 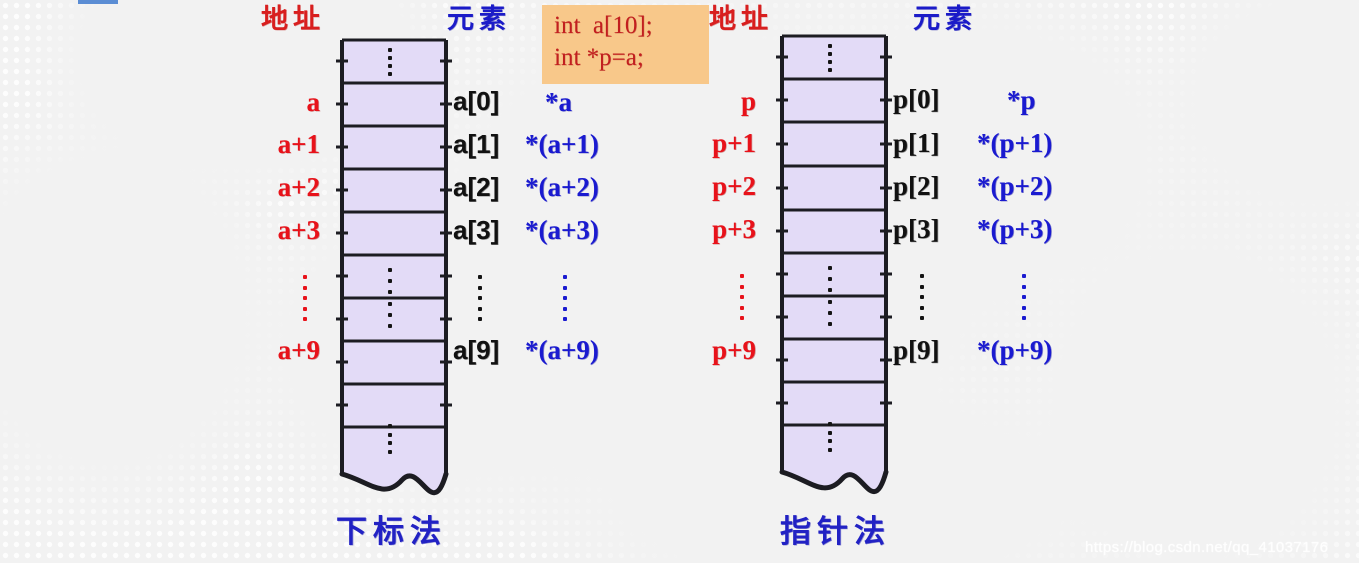 I want to click on right-element-2: p[2], so click(x=916, y=186).